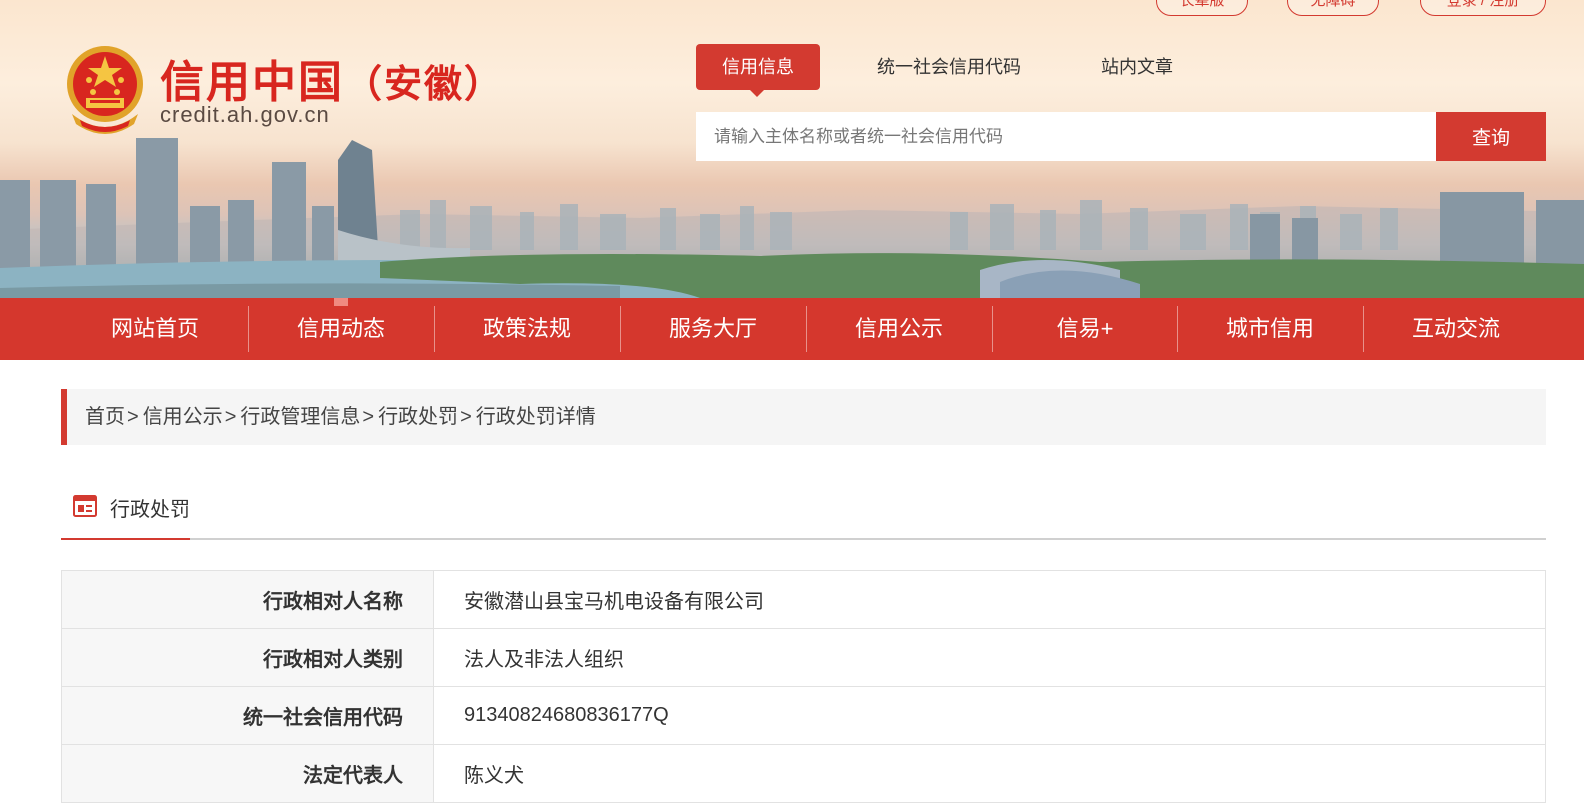  Describe the element at coordinates (300, 417) in the screenshot. I see `breadcrumb-admin-info: 行政管理信息` at that location.